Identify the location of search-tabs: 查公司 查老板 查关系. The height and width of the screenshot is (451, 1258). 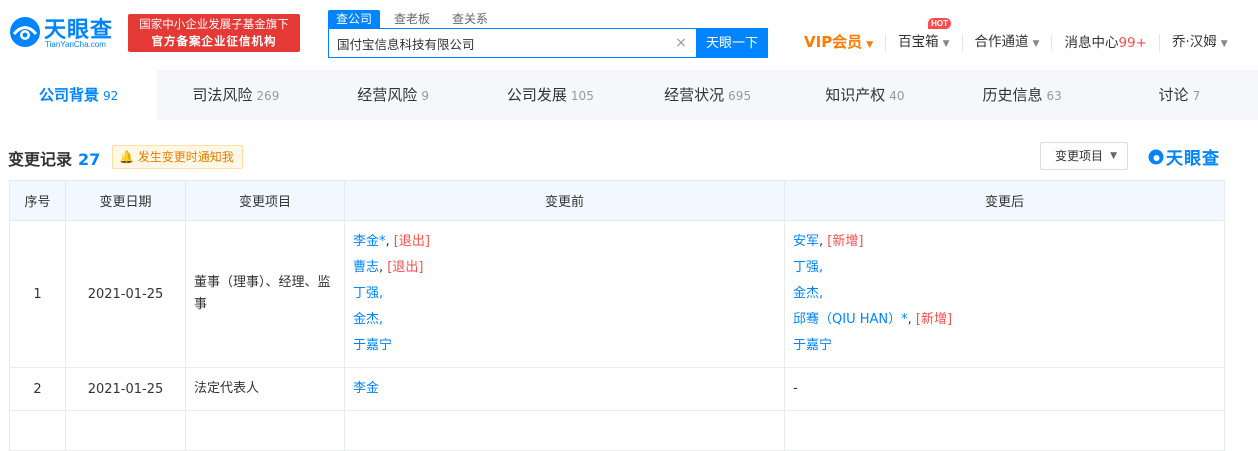
(415, 19).